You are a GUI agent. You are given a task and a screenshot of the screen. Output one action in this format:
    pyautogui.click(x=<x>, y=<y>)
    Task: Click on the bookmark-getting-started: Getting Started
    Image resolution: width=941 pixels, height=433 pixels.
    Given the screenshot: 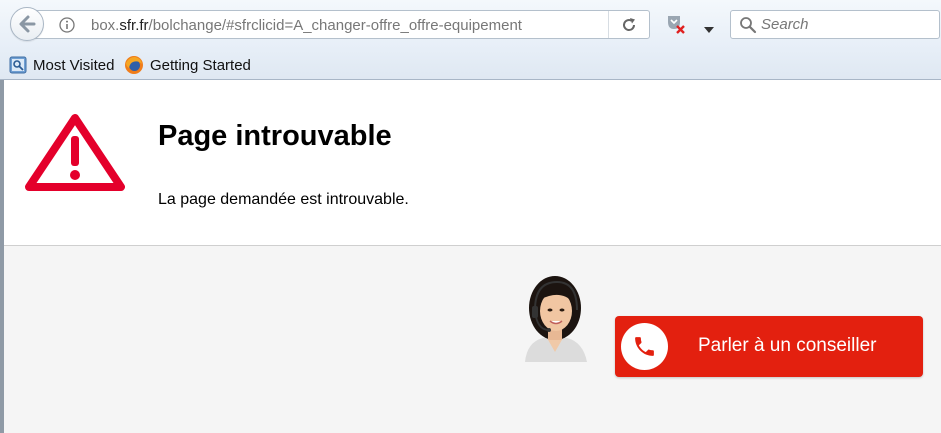 What is the action you would take?
    pyautogui.click(x=187, y=65)
    